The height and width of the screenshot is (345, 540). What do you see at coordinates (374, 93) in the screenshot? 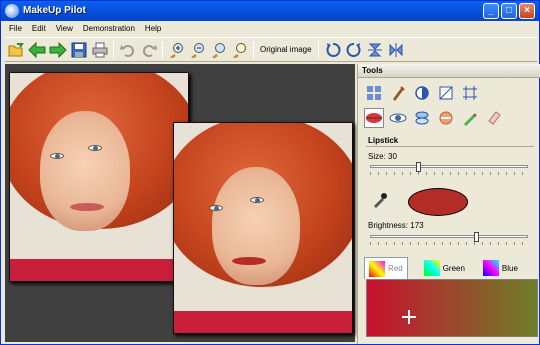
I see `grid-tool-icon` at bounding box center [374, 93].